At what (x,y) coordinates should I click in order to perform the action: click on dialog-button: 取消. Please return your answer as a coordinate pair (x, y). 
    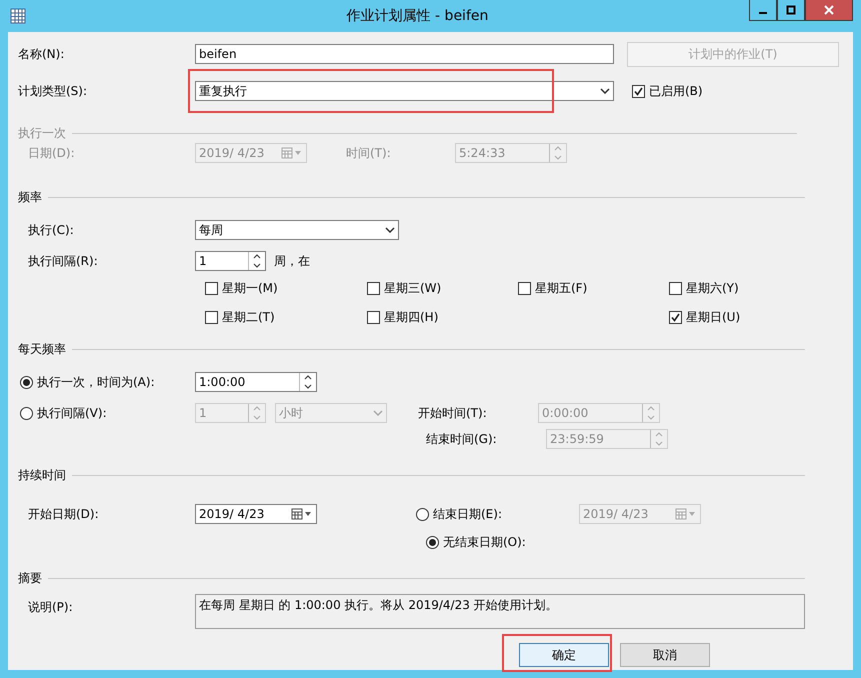
    Looking at the image, I should click on (665, 655).